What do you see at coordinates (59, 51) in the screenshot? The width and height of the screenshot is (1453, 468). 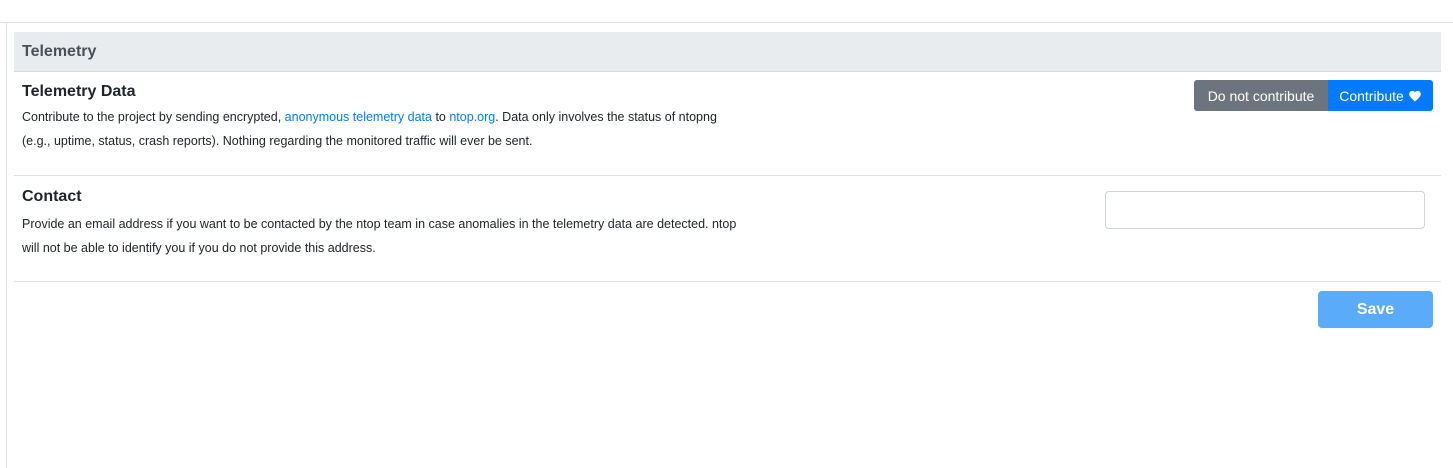 I see `section-title: Telemetry` at bounding box center [59, 51].